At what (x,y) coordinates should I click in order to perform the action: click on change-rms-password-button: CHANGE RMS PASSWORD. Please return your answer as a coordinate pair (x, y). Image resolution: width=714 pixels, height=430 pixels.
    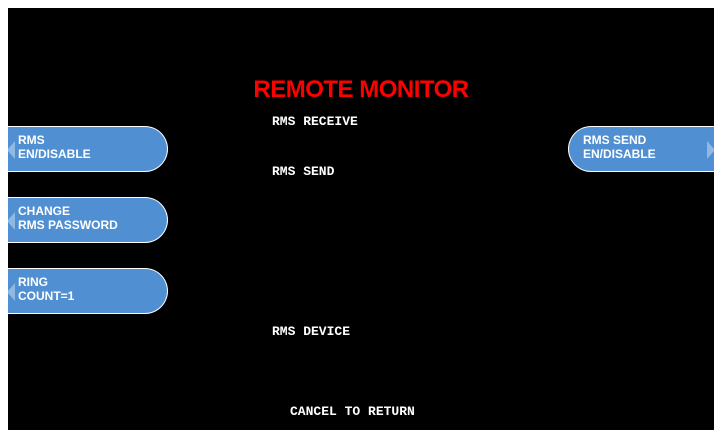
    Looking at the image, I should click on (88, 220).